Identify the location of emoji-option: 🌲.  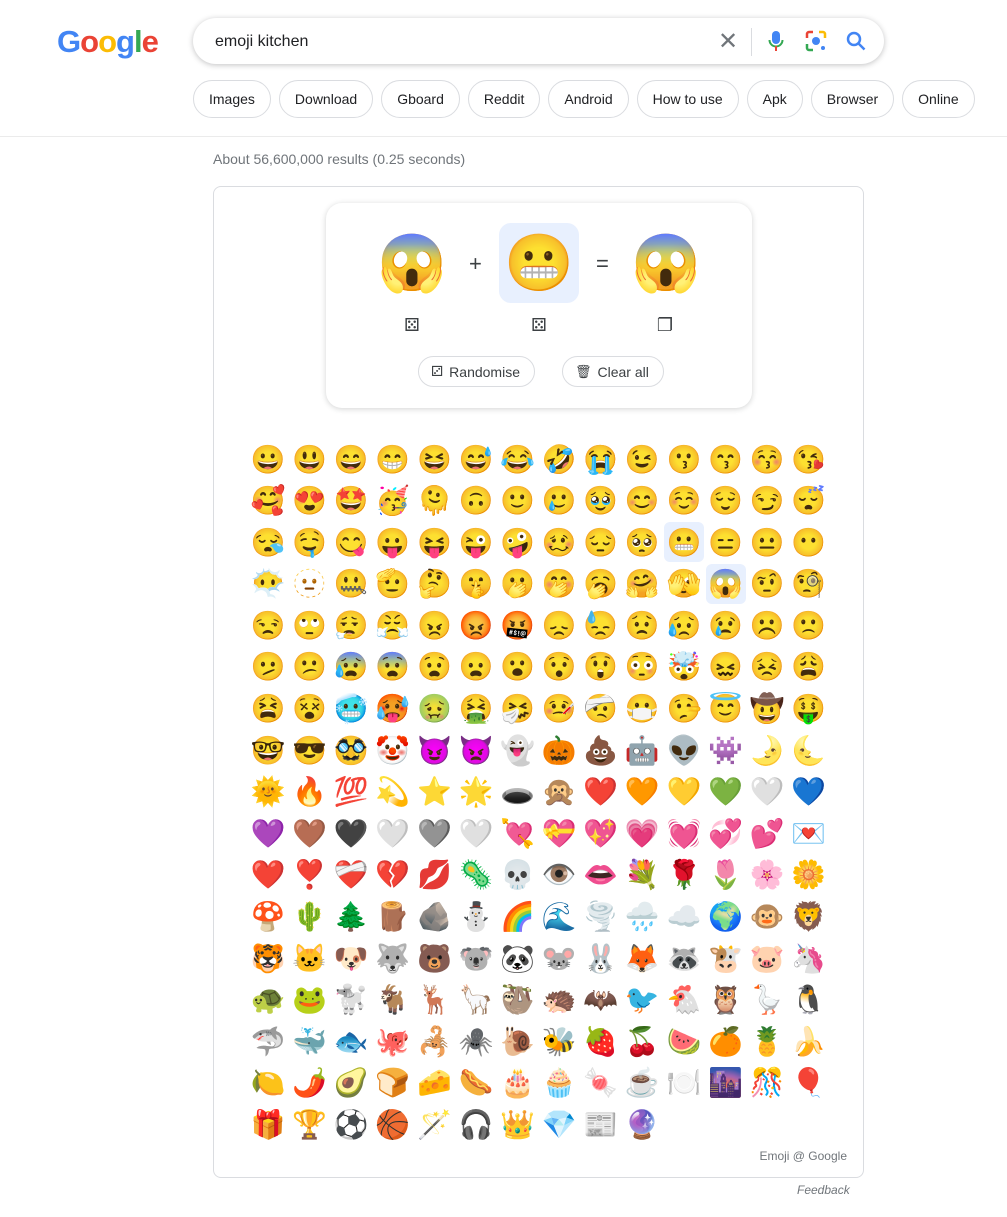
(351, 917).